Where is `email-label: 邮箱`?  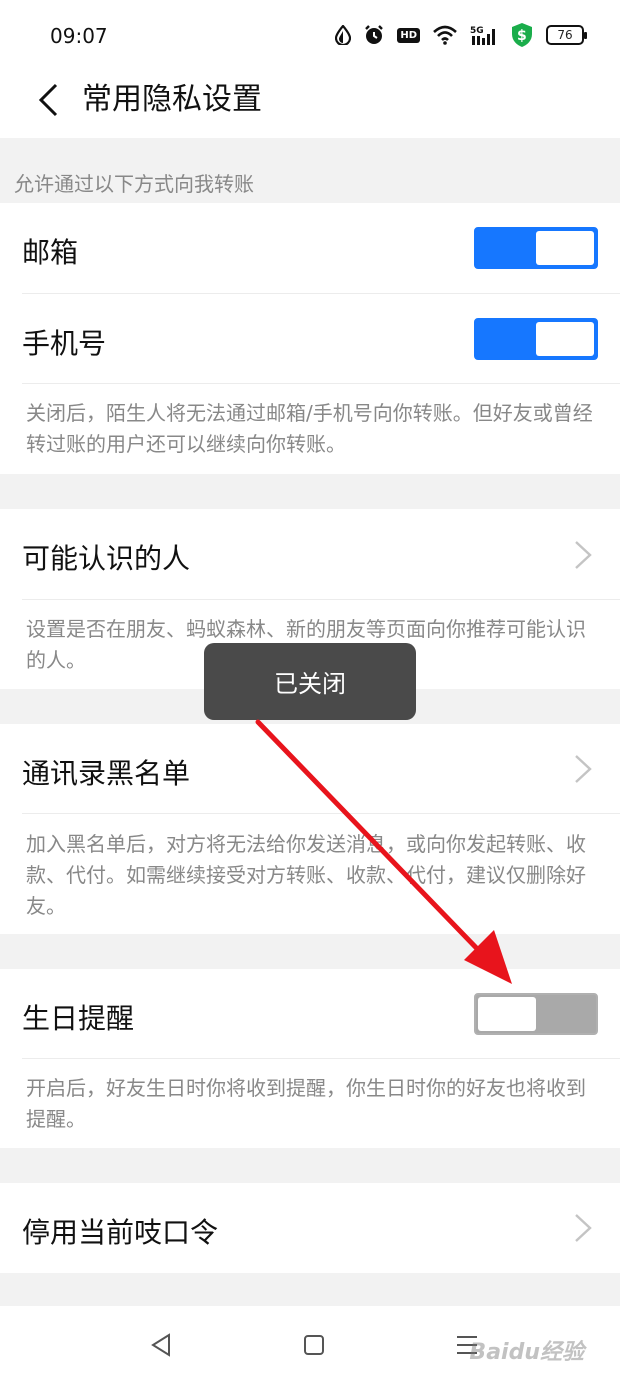 email-label: 邮箱 is located at coordinates (50, 252).